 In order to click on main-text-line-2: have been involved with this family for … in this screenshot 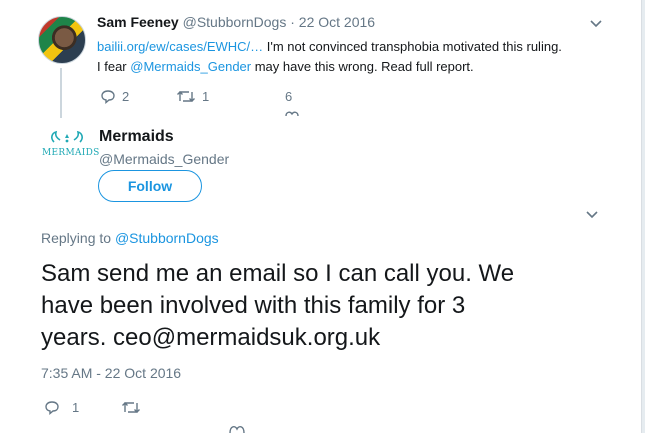, I will do `click(253, 305)`.